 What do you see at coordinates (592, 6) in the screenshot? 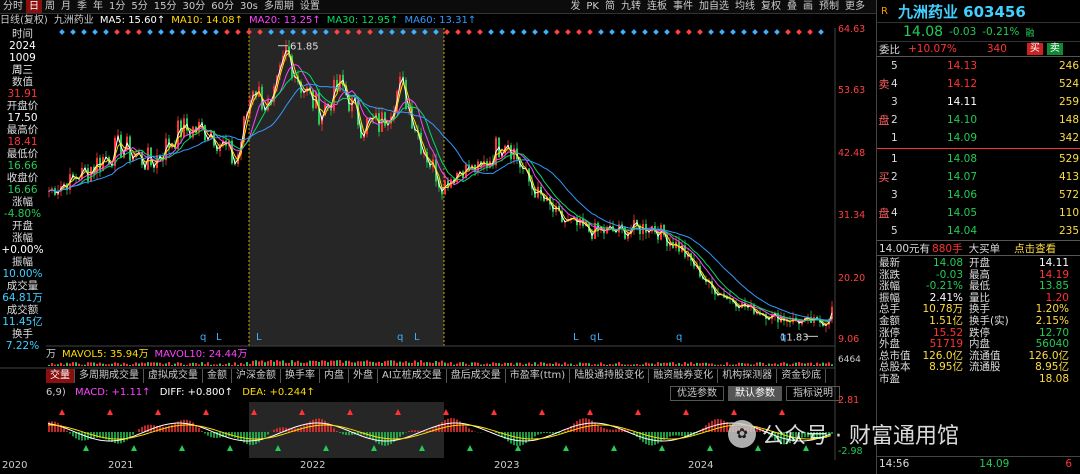
I see `toolbar-tool-1-button: PK` at bounding box center [592, 6].